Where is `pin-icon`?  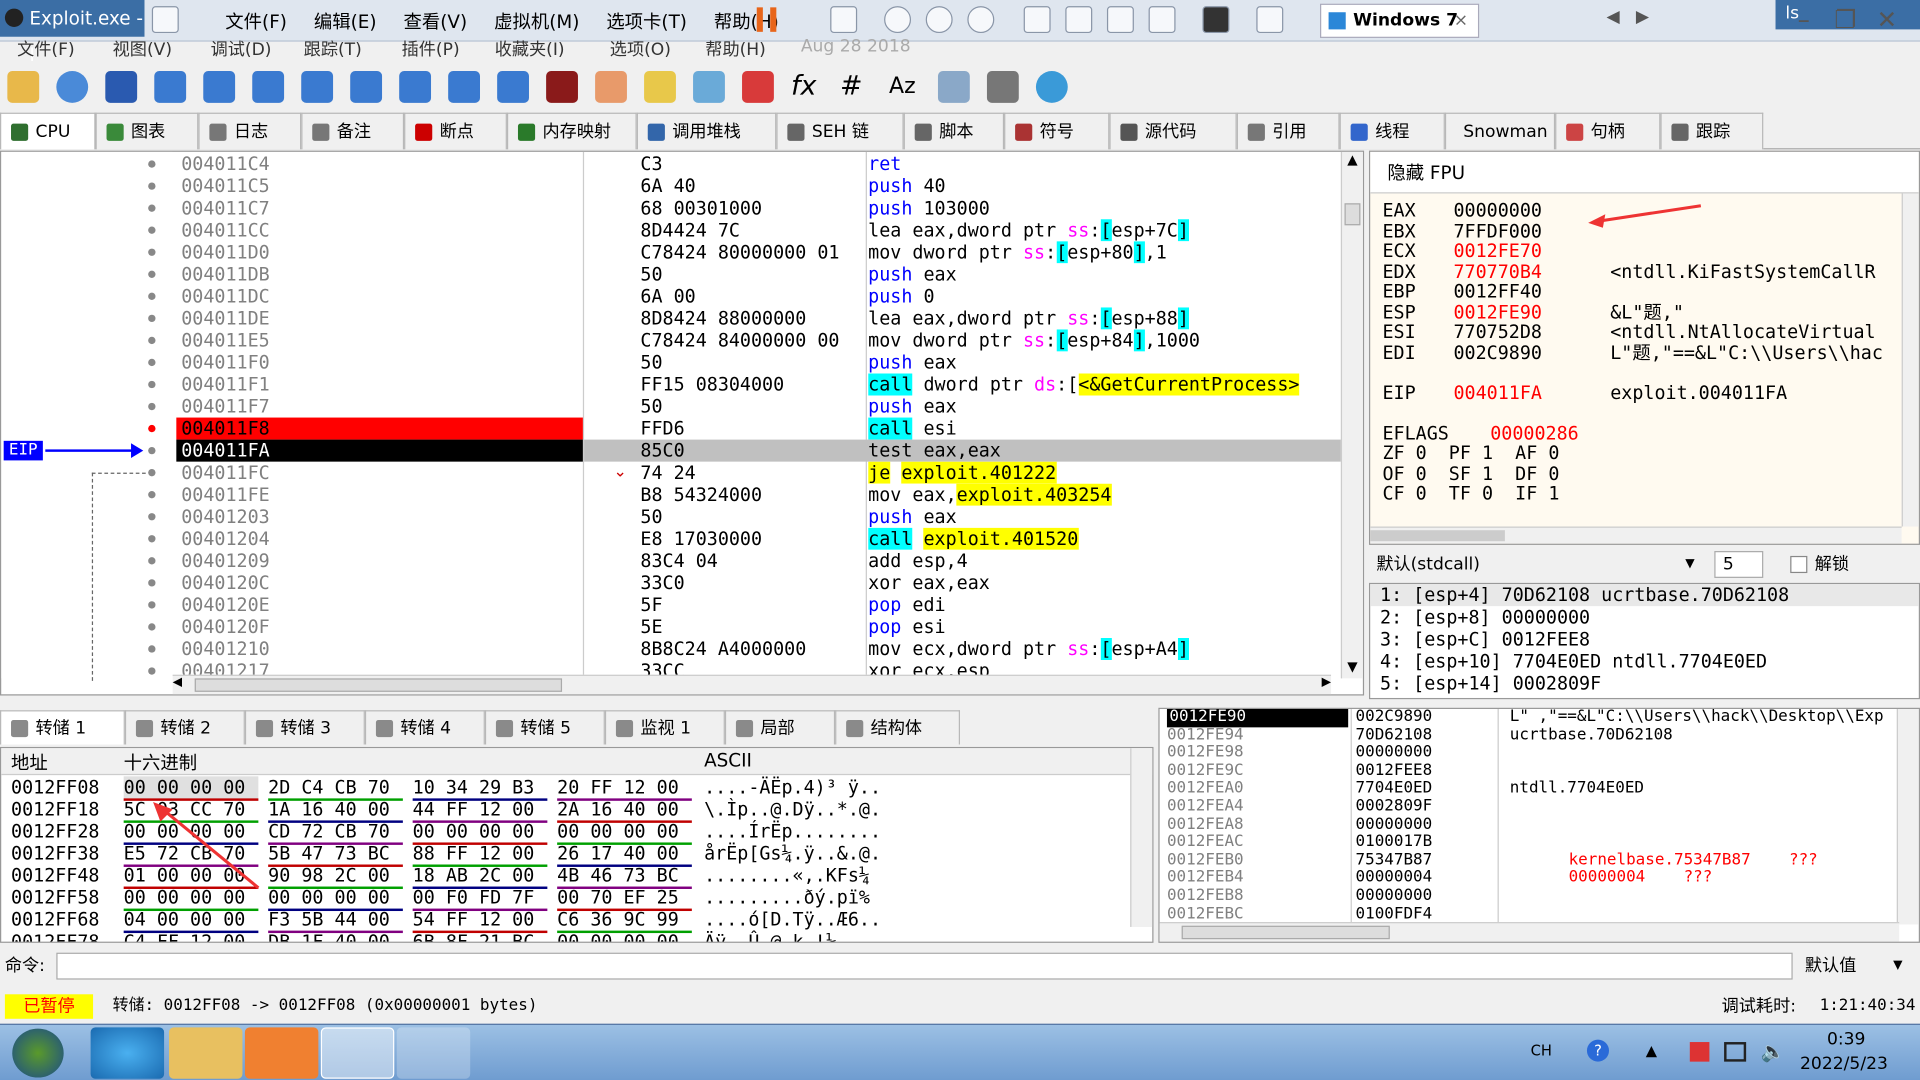 pin-icon is located at coordinates (165, 20).